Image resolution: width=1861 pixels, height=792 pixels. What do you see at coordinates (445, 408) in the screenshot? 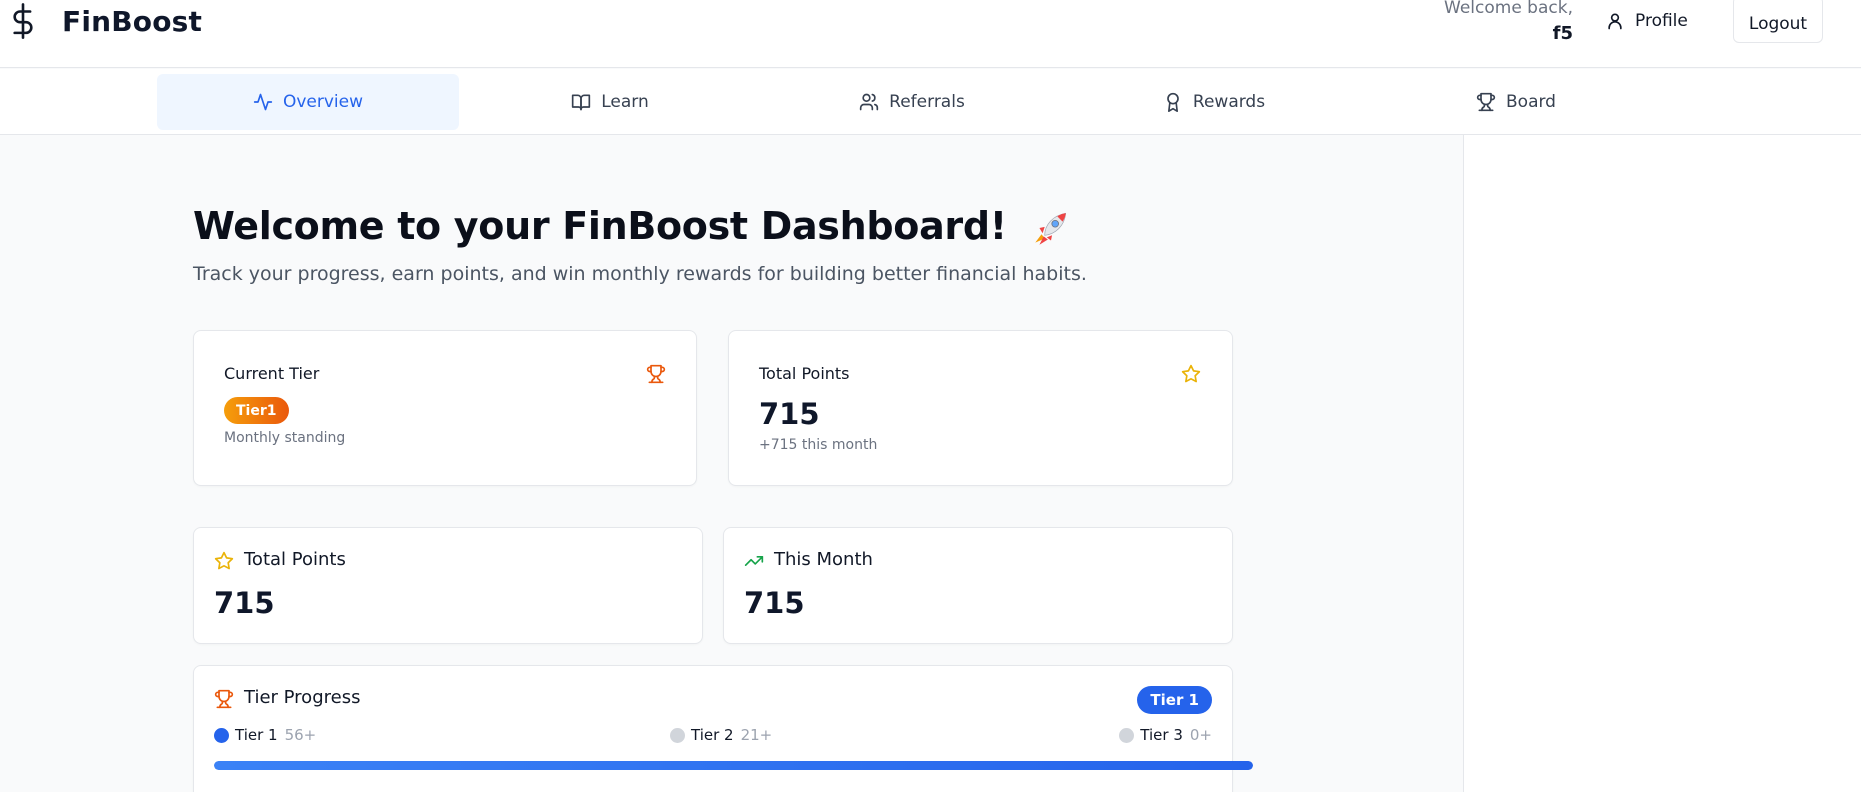
I see `current-tier-card: Current Tier Tier1 Monthly standing` at bounding box center [445, 408].